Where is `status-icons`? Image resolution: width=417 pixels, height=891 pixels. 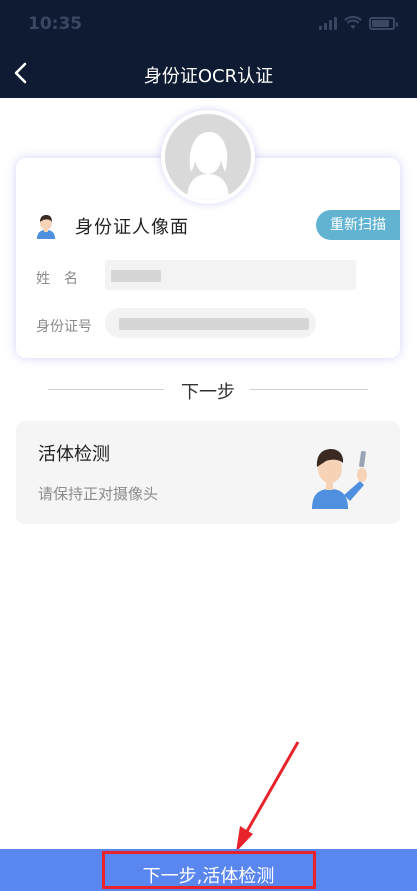 status-icons is located at coordinates (358, 23).